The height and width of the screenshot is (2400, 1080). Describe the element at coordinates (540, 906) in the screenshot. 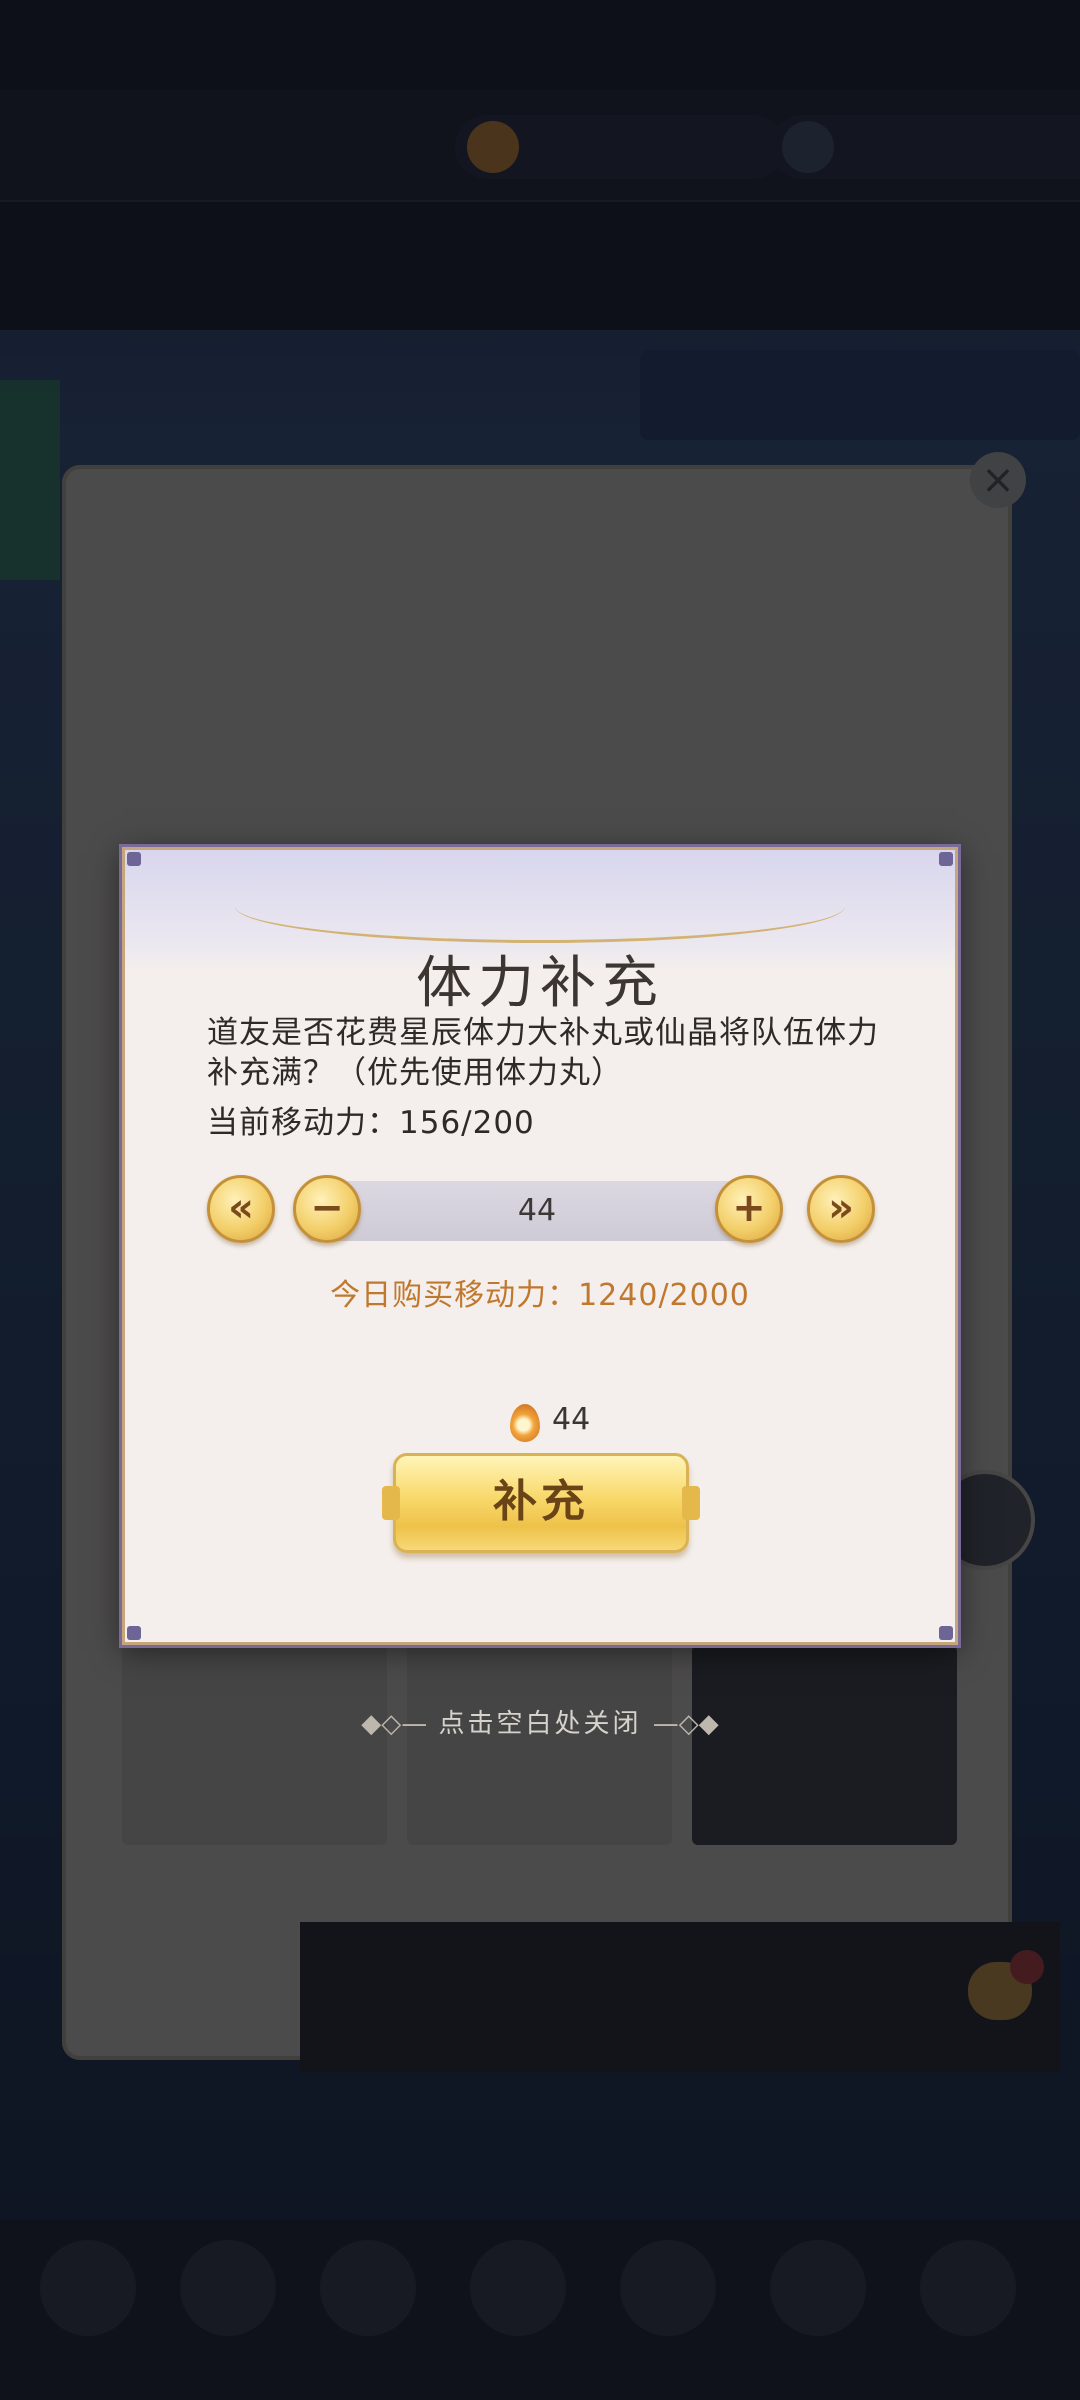

I see `dialog-ornament` at that location.